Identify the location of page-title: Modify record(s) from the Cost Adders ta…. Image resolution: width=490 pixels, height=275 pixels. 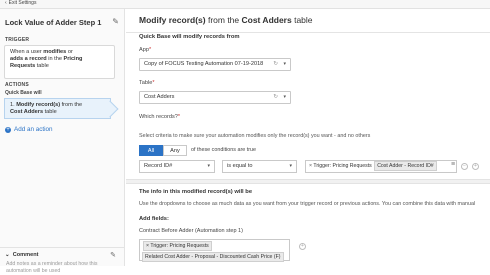
(226, 20).